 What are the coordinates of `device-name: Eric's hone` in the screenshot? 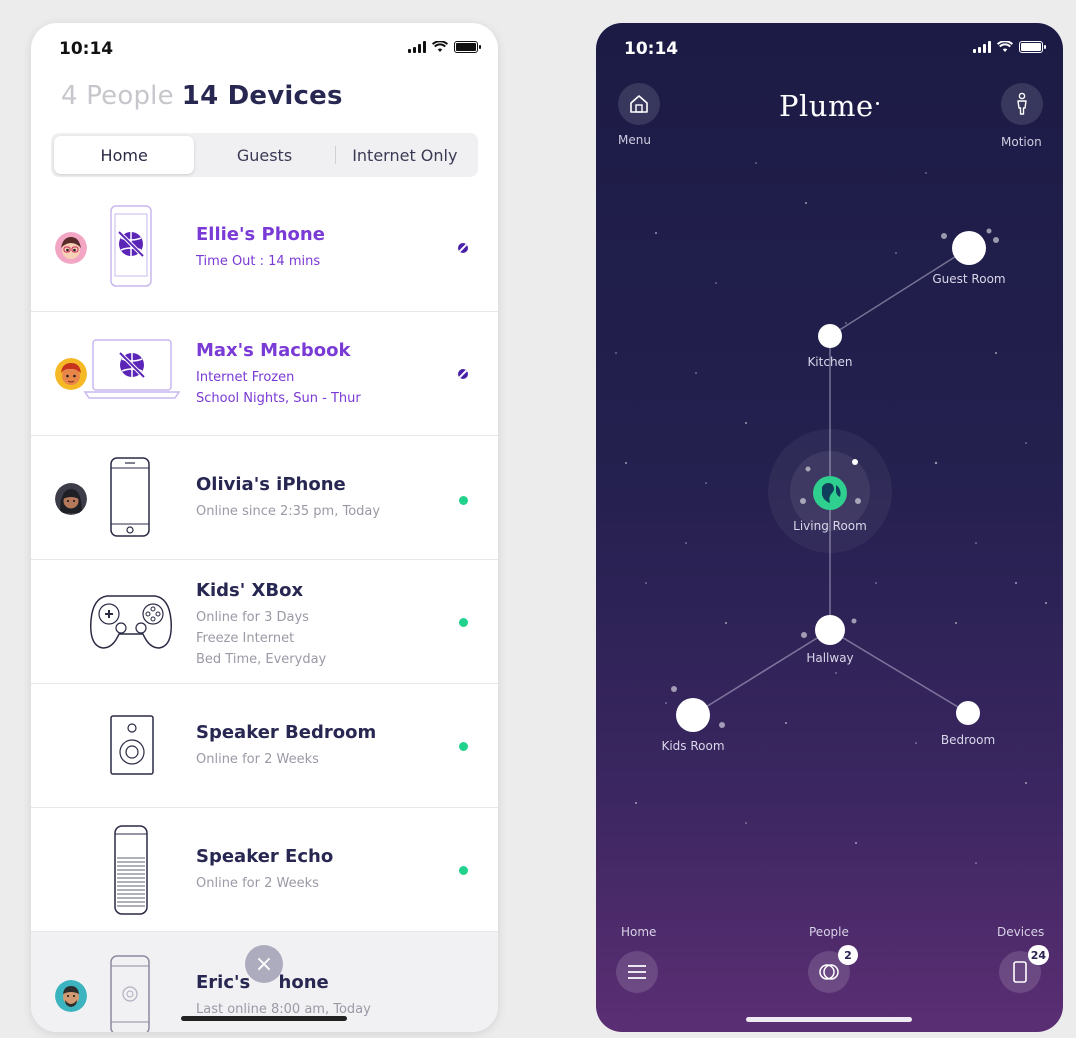 It's located at (262, 982).